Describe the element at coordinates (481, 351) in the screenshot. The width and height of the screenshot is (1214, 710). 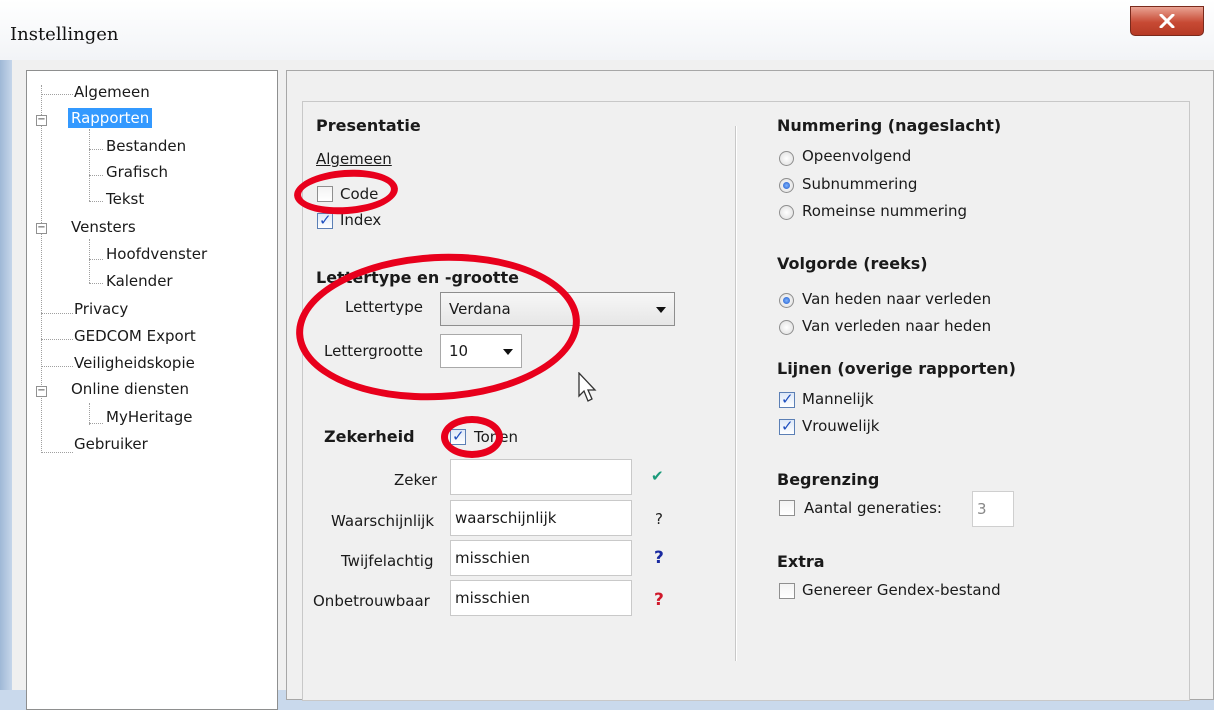
I see `size-select: 10` at that location.